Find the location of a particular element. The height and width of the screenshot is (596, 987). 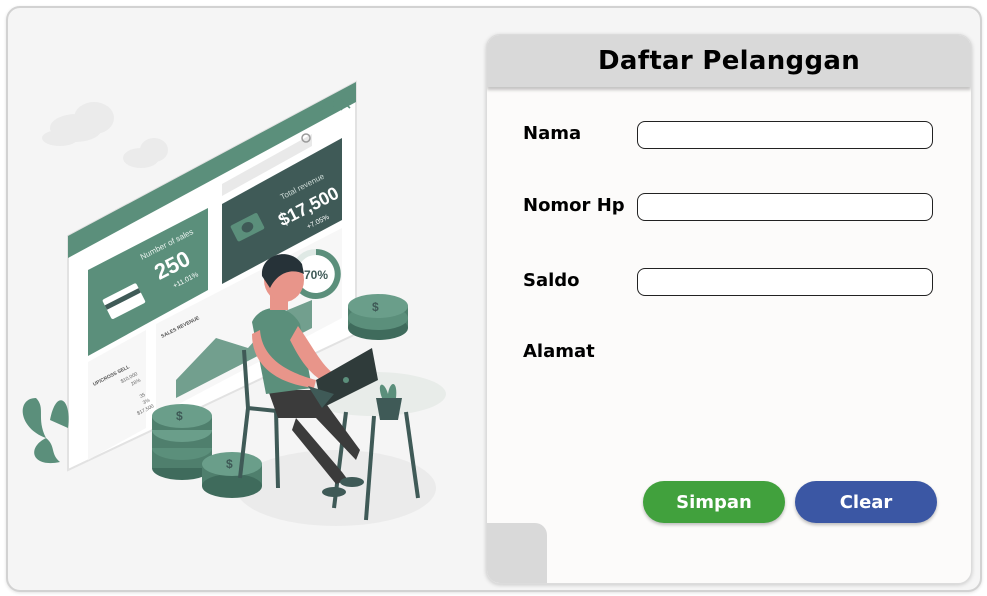

name-input is located at coordinates (785, 135).